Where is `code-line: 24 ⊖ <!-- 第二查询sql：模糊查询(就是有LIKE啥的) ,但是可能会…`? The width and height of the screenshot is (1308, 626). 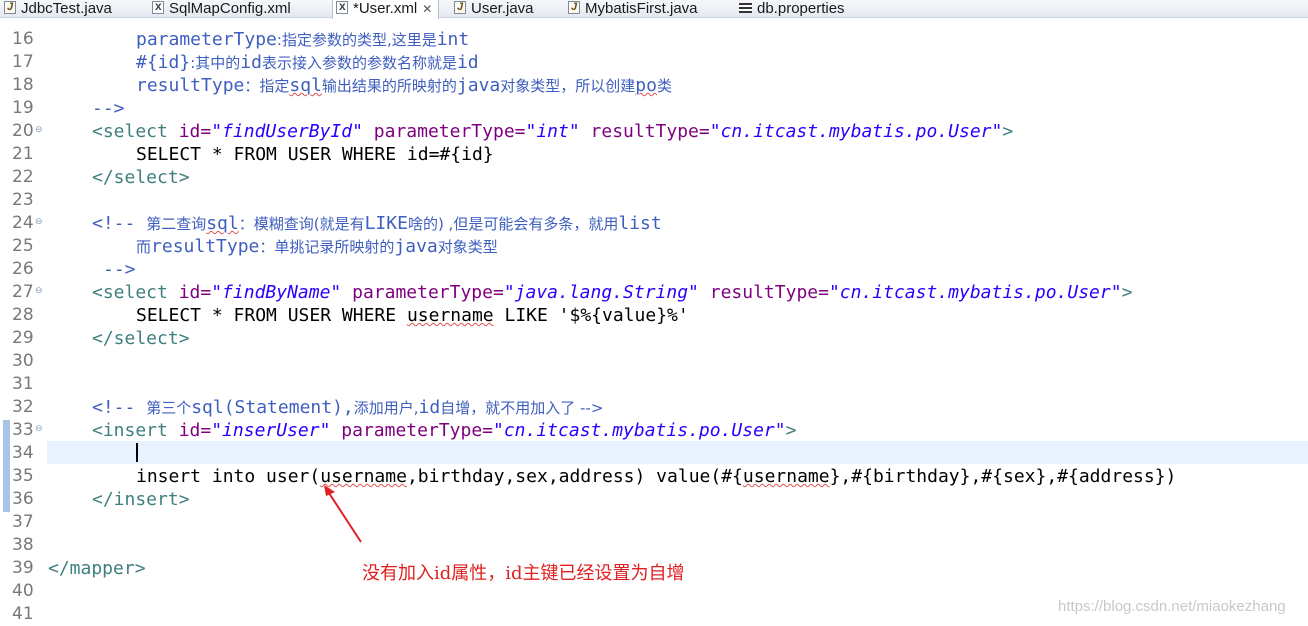
code-line: 24 ⊖ <!-- 第二查询sql：模糊查询(就是有LIKE啥的) ,但是可能会… is located at coordinates (654, 223).